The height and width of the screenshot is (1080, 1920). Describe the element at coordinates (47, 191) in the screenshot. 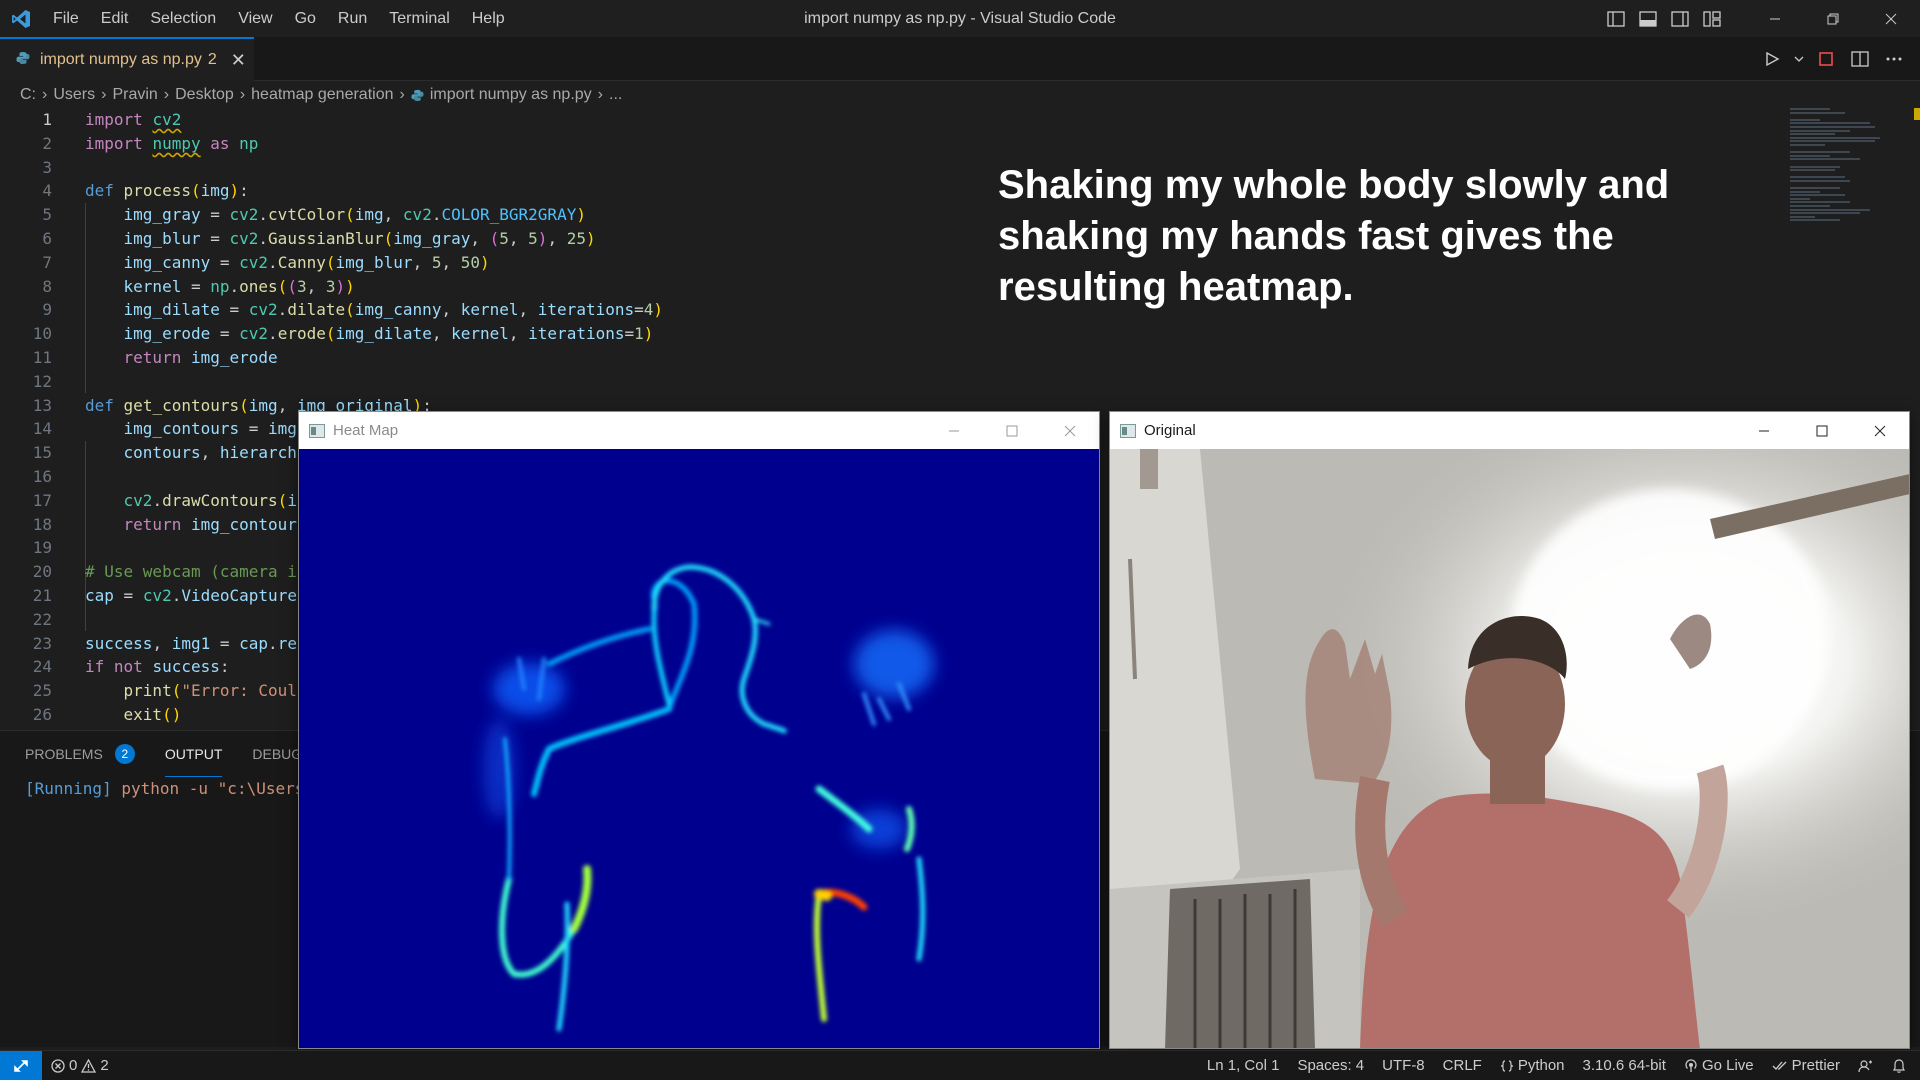

I see `line-number: 4` at that location.